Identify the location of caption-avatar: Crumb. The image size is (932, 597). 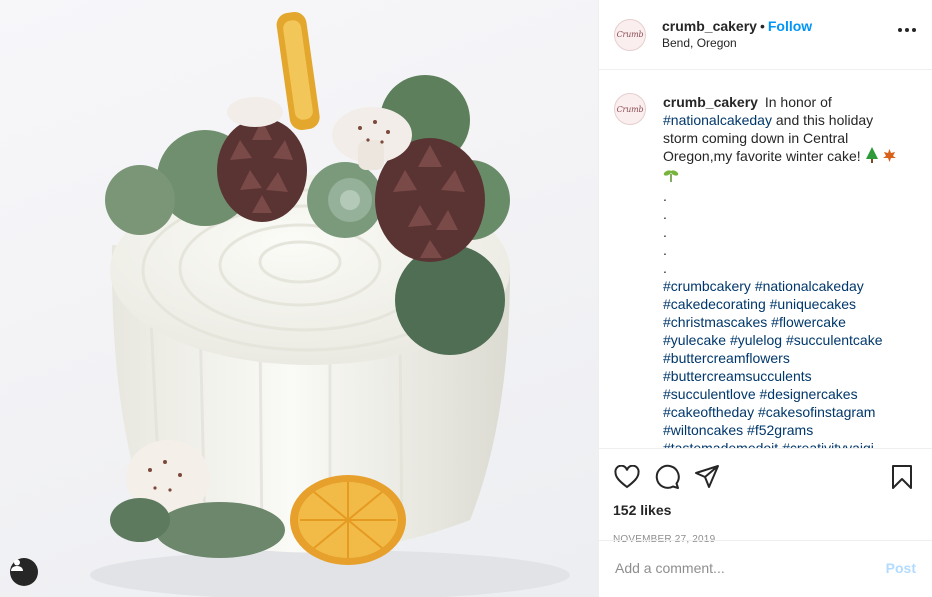
(630, 109).